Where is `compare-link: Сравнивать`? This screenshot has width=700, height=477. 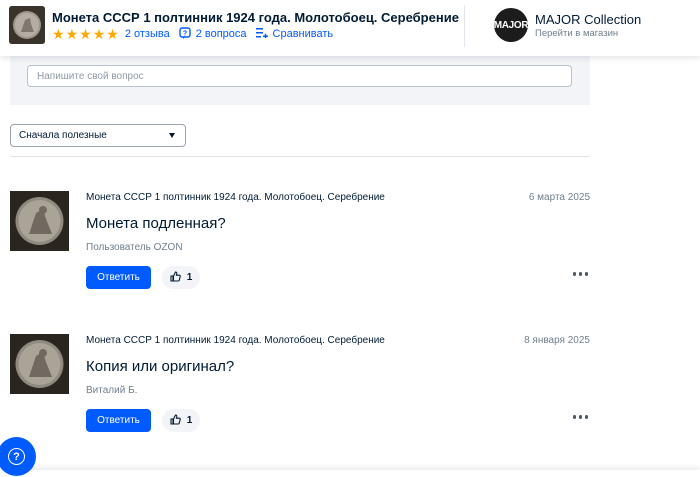 compare-link: Сравнивать is located at coordinates (294, 34).